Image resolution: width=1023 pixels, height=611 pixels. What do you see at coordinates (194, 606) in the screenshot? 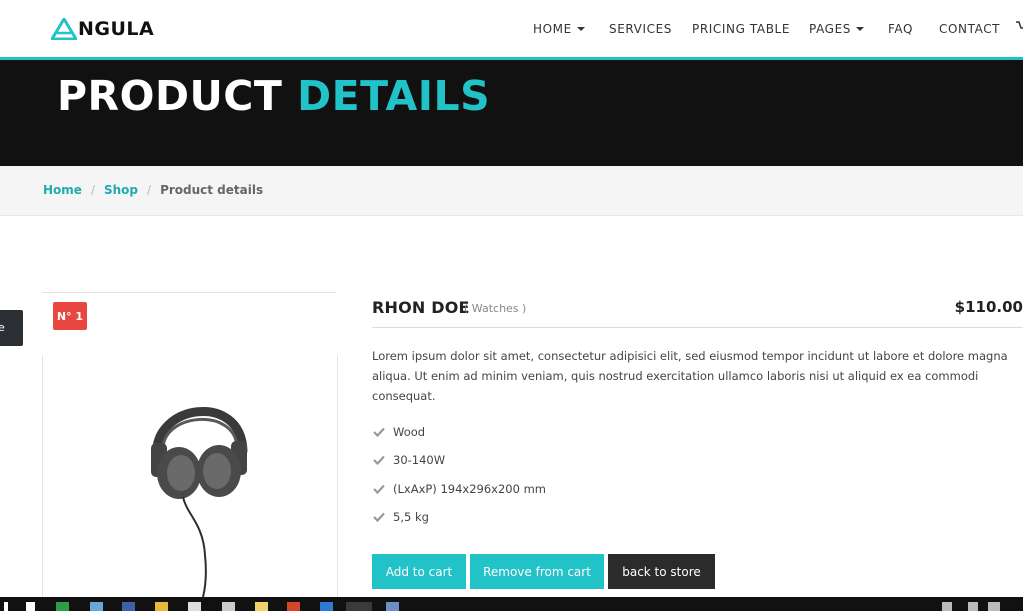
I see `calculator-icon` at bounding box center [194, 606].